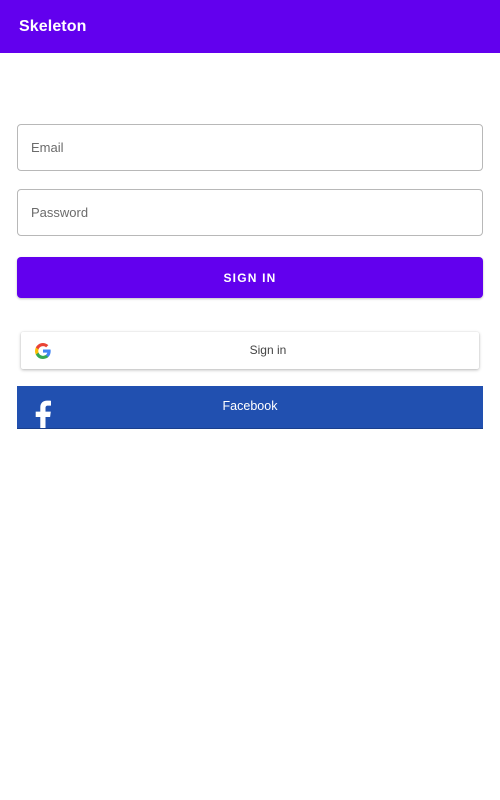  What do you see at coordinates (250, 212) in the screenshot?
I see `password-field` at bounding box center [250, 212].